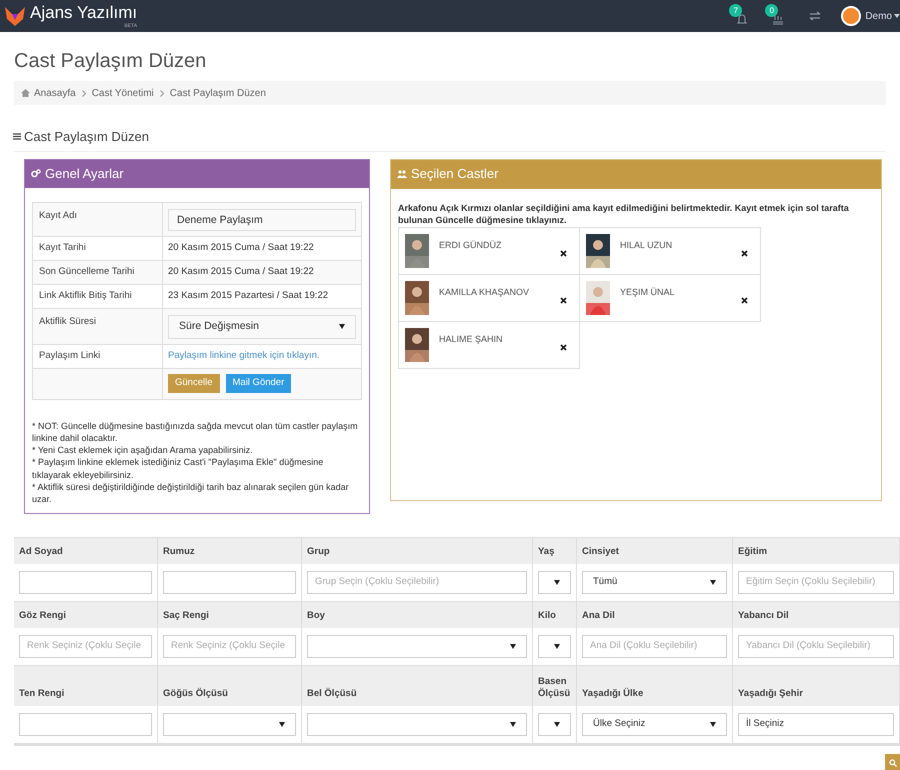  Describe the element at coordinates (654, 724) in the screenshot. I see `dropdown: Ülke Seçiniz` at that location.